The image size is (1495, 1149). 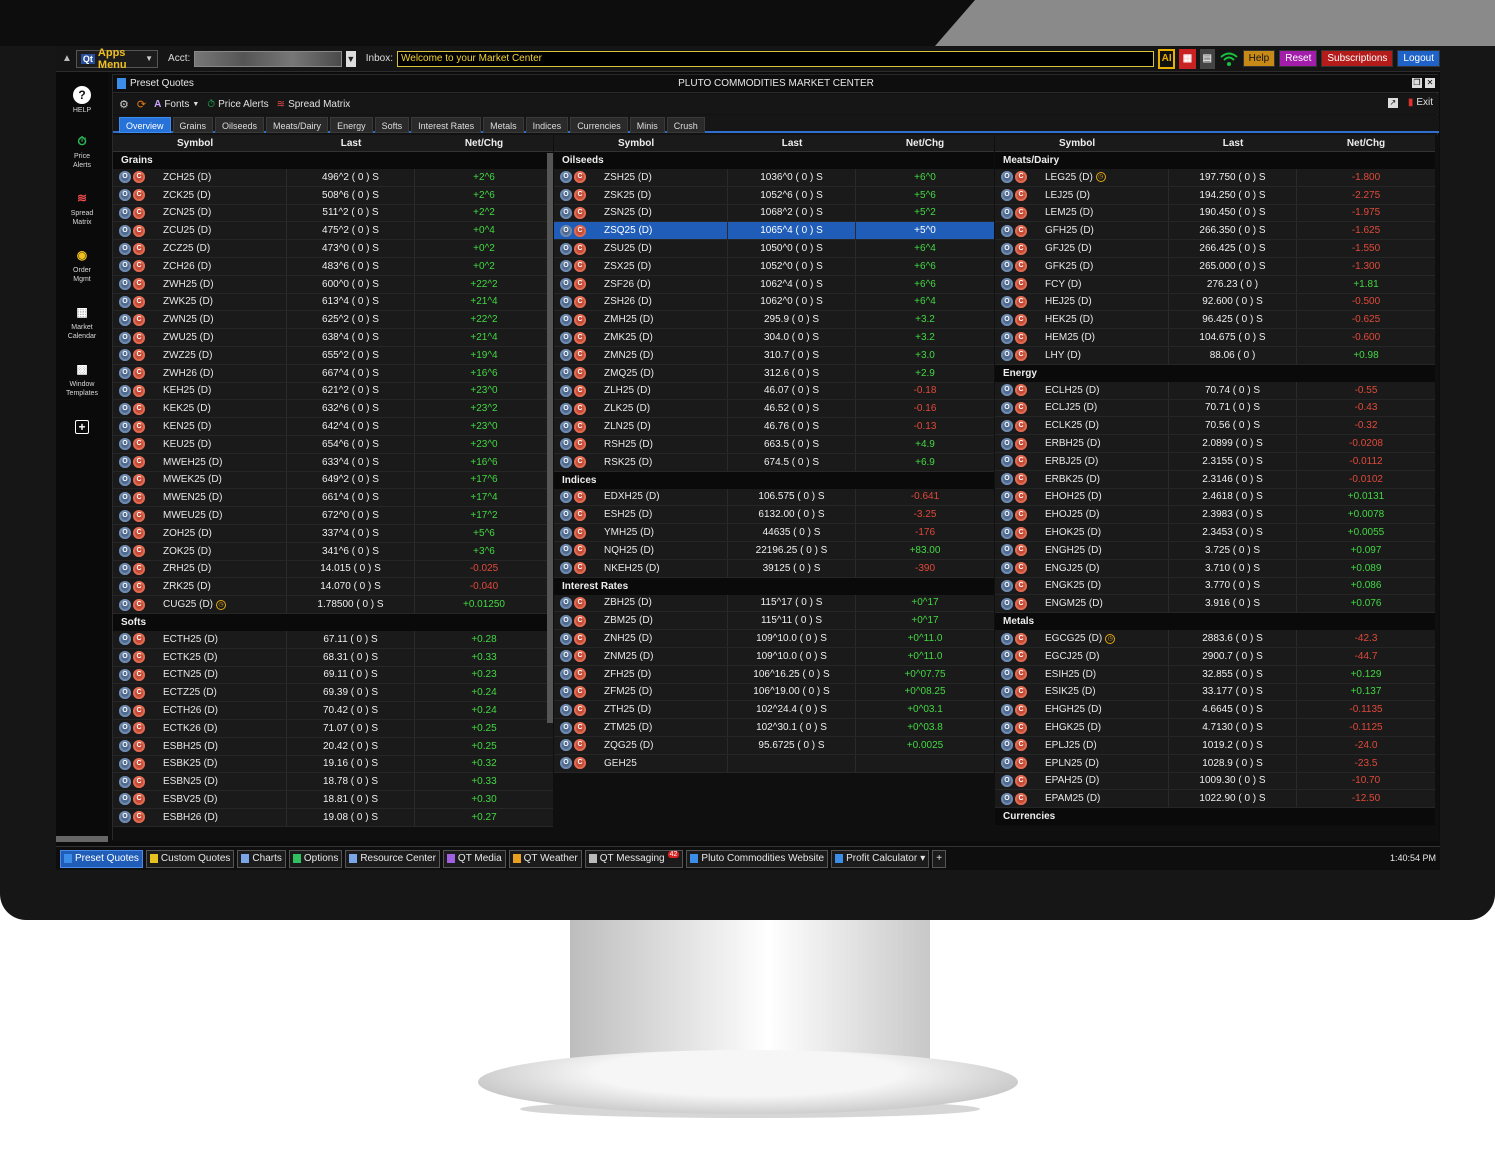 What do you see at coordinates (774, 195) in the screenshot?
I see `quote-row: O C ZSK25 (D) 1052^6 ( 0 ) S +5^6` at bounding box center [774, 195].